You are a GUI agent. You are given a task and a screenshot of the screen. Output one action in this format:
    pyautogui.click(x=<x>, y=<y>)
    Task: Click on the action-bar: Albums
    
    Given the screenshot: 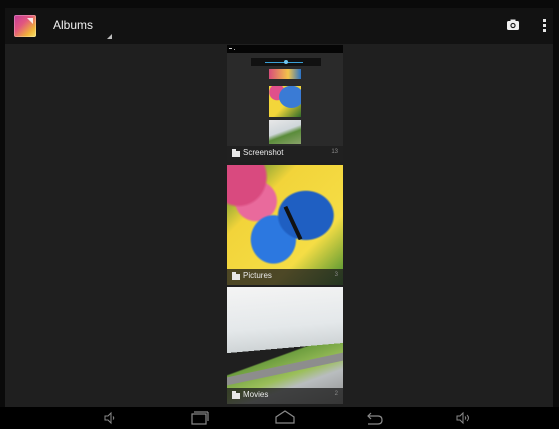 What is the action you would take?
    pyautogui.click(x=279, y=26)
    